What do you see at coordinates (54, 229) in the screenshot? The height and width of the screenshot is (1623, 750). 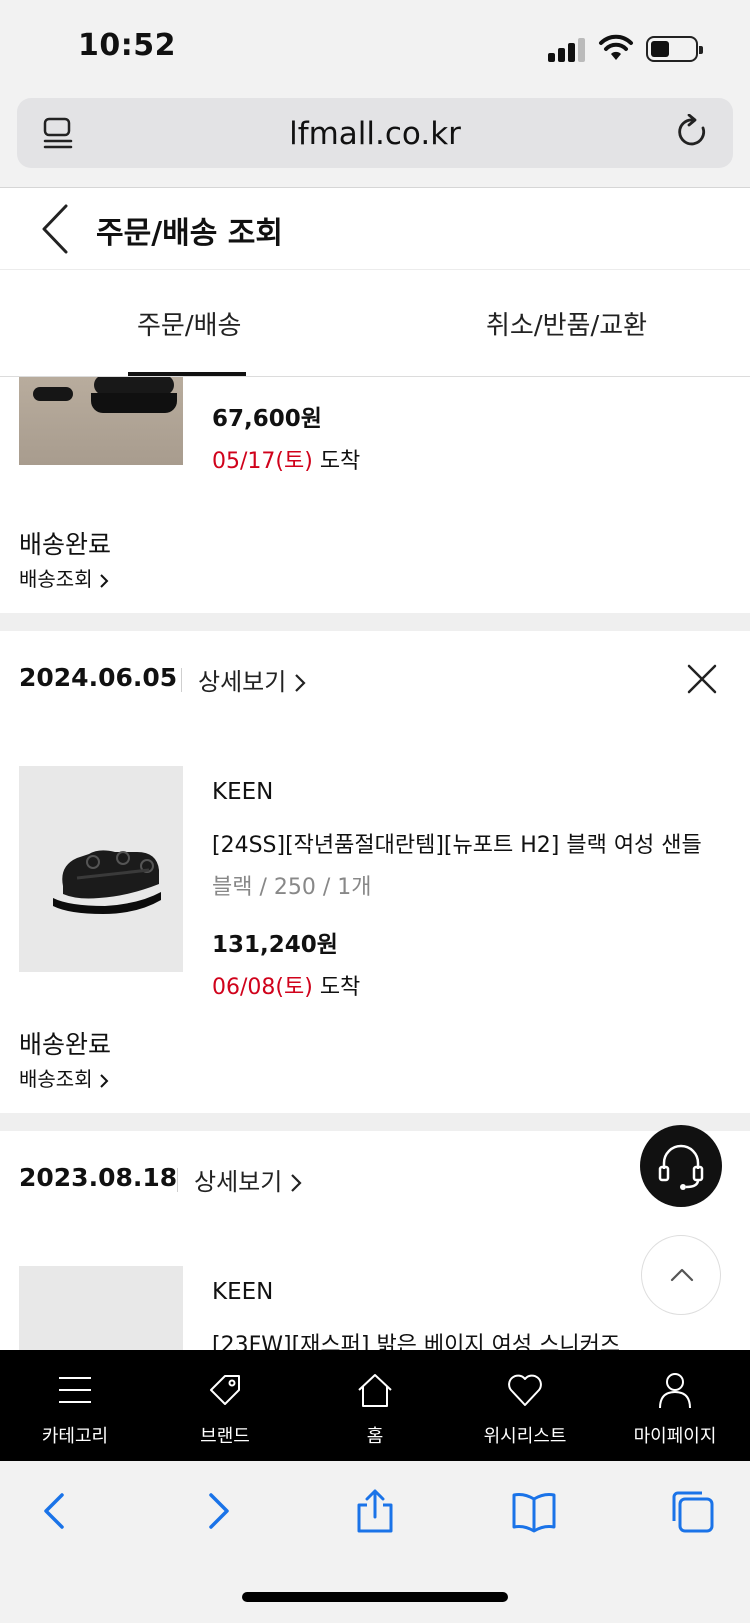 I see `back-arrow-icon` at bounding box center [54, 229].